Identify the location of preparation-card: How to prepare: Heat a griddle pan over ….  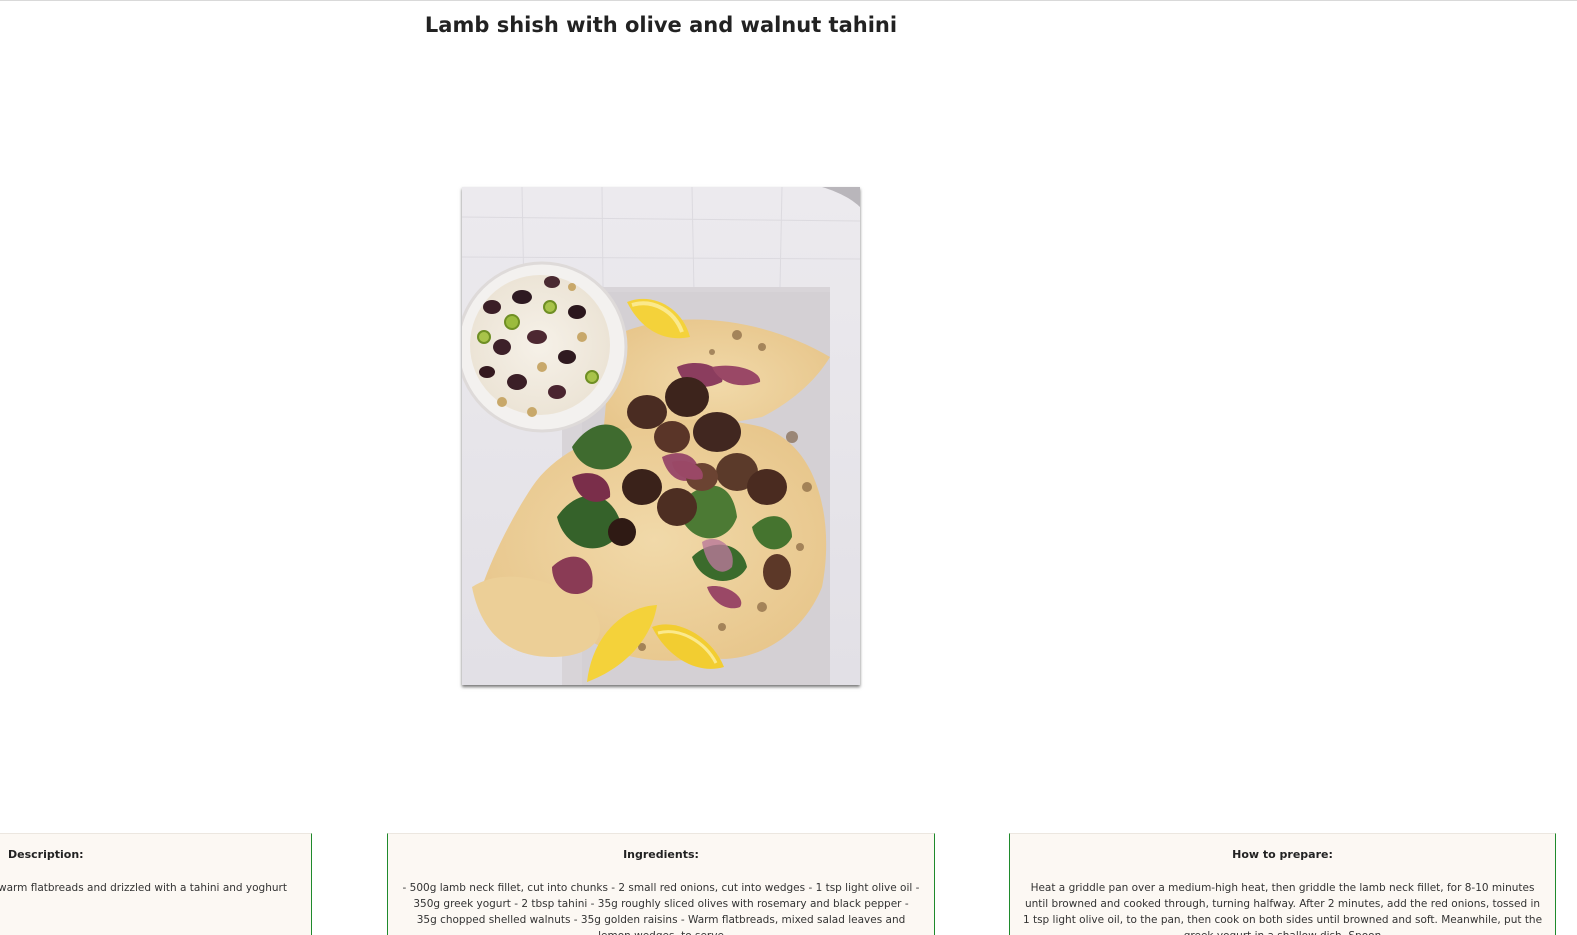
(1282, 884).